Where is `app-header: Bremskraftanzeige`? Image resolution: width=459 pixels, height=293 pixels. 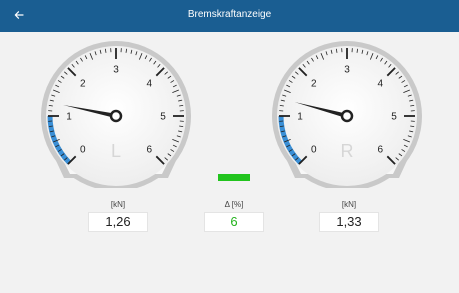
app-header: Bremskraftanzeige is located at coordinates (229, 16).